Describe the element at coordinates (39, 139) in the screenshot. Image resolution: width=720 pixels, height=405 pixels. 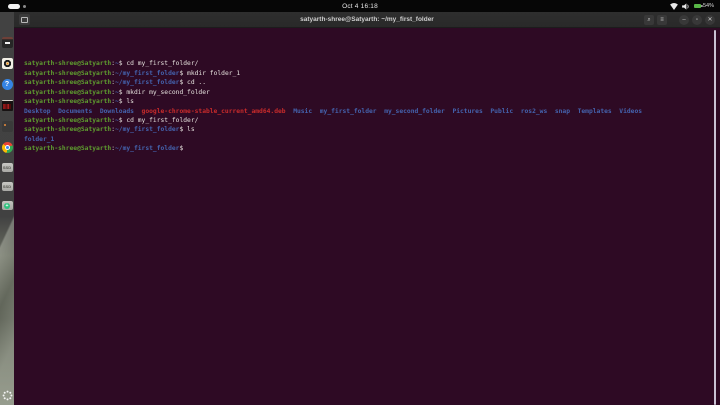
I see `terminal-line: folder_1` at that location.